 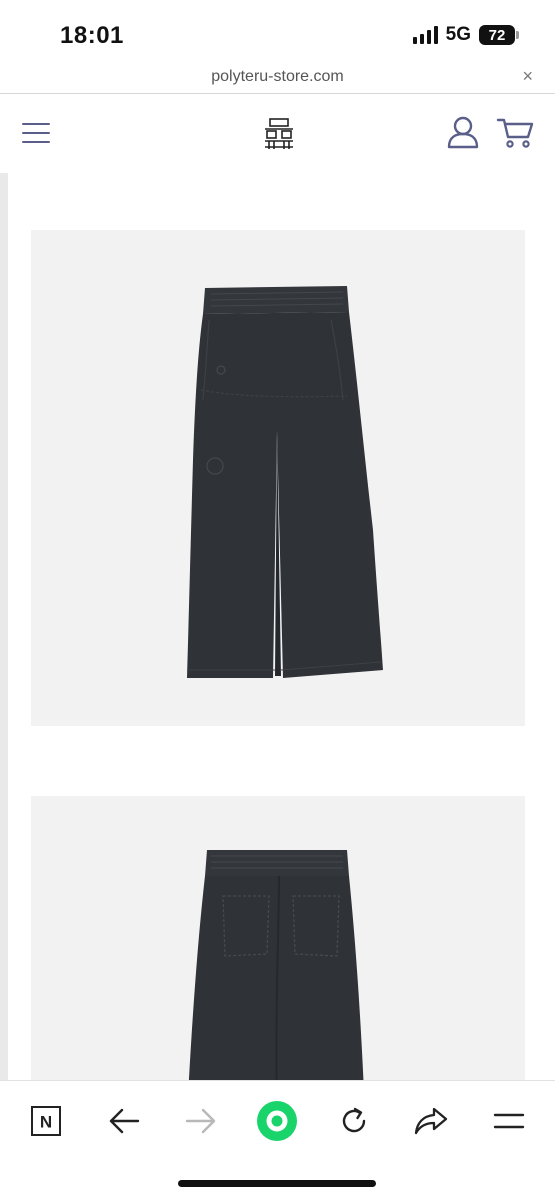 I want to click on network-type: 5G, so click(x=458, y=34).